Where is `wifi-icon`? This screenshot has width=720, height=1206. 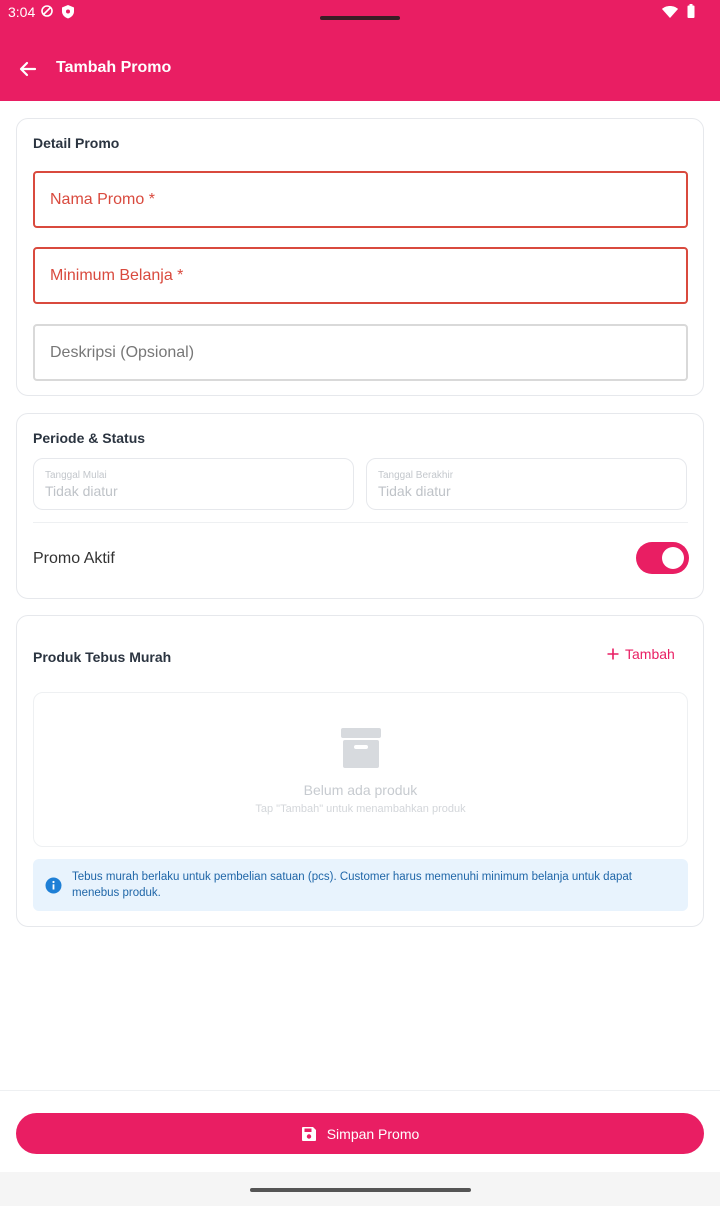 wifi-icon is located at coordinates (670, 14).